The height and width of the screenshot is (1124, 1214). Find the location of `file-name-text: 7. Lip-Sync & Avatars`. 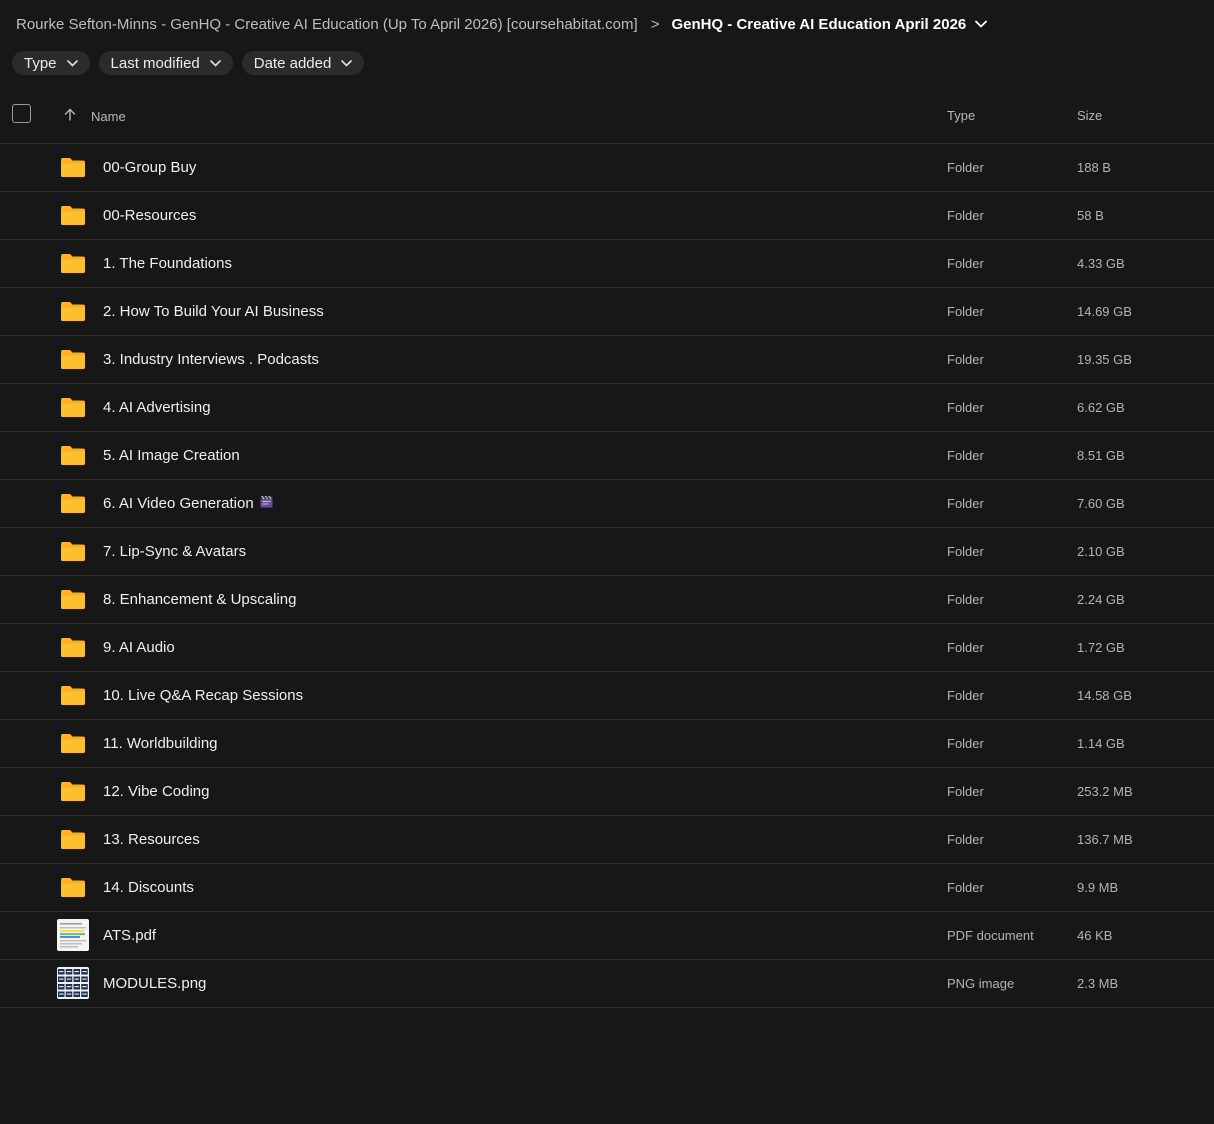

file-name-text: 7. Lip-Sync & Avatars is located at coordinates (175, 551).